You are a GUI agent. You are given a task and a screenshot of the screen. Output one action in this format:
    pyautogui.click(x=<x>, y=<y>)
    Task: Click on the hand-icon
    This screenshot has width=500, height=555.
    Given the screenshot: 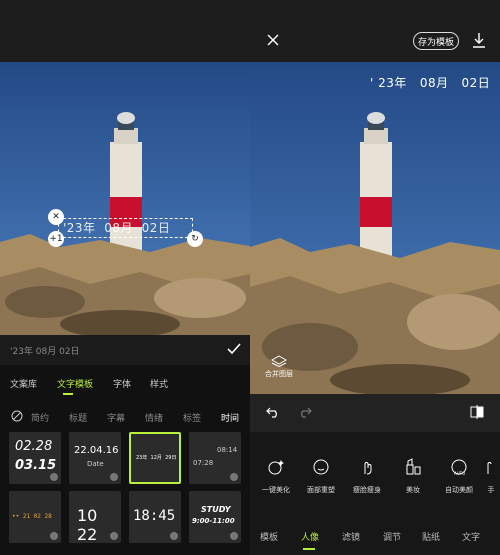 What is the action you would take?
    pyautogui.click(x=489, y=468)
    